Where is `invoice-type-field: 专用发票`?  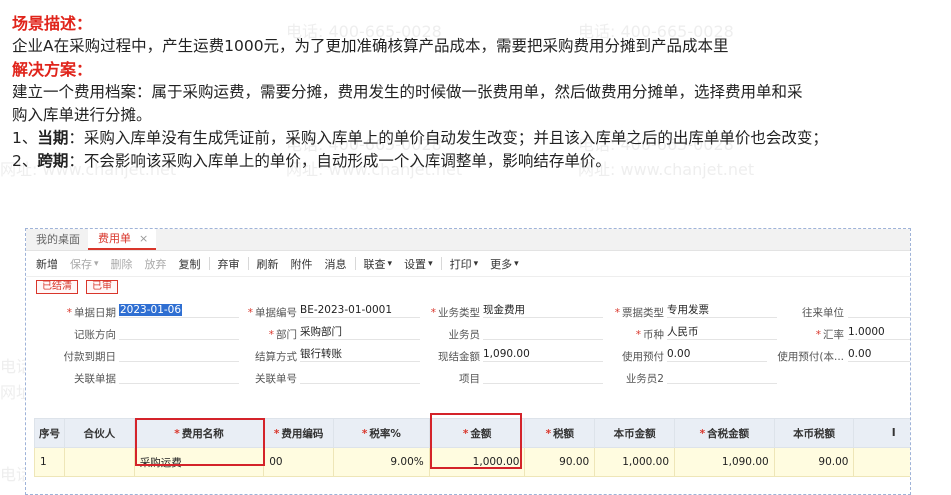 invoice-type-field: 专用发票 is located at coordinates (722, 310).